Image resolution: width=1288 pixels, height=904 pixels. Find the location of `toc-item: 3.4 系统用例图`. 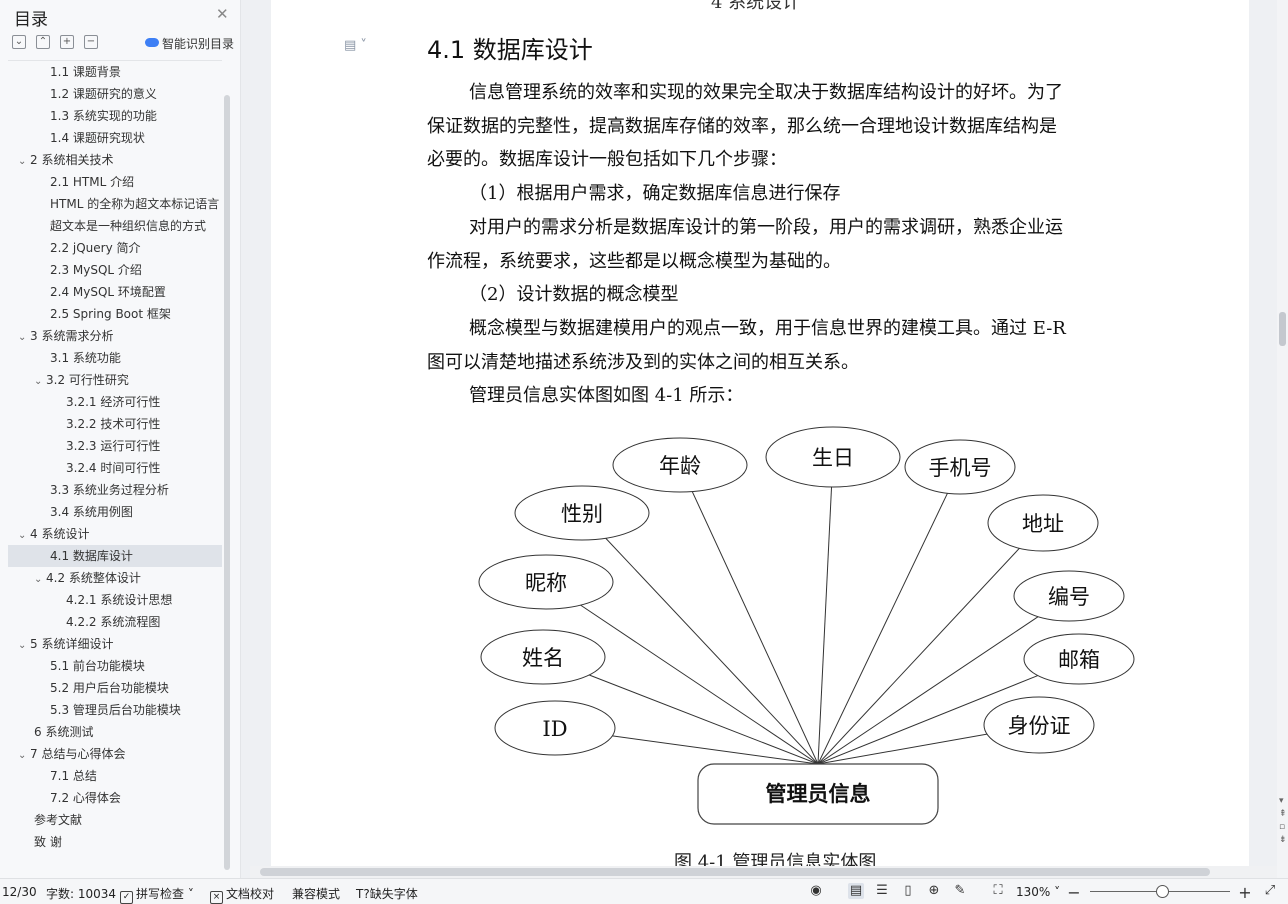

toc-item: 3.4 系统用例图 is located at coordinates (115, 512).